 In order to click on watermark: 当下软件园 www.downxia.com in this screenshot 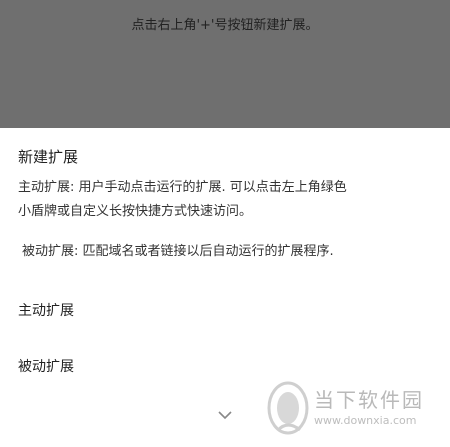, I will do `click(353, 410)`.